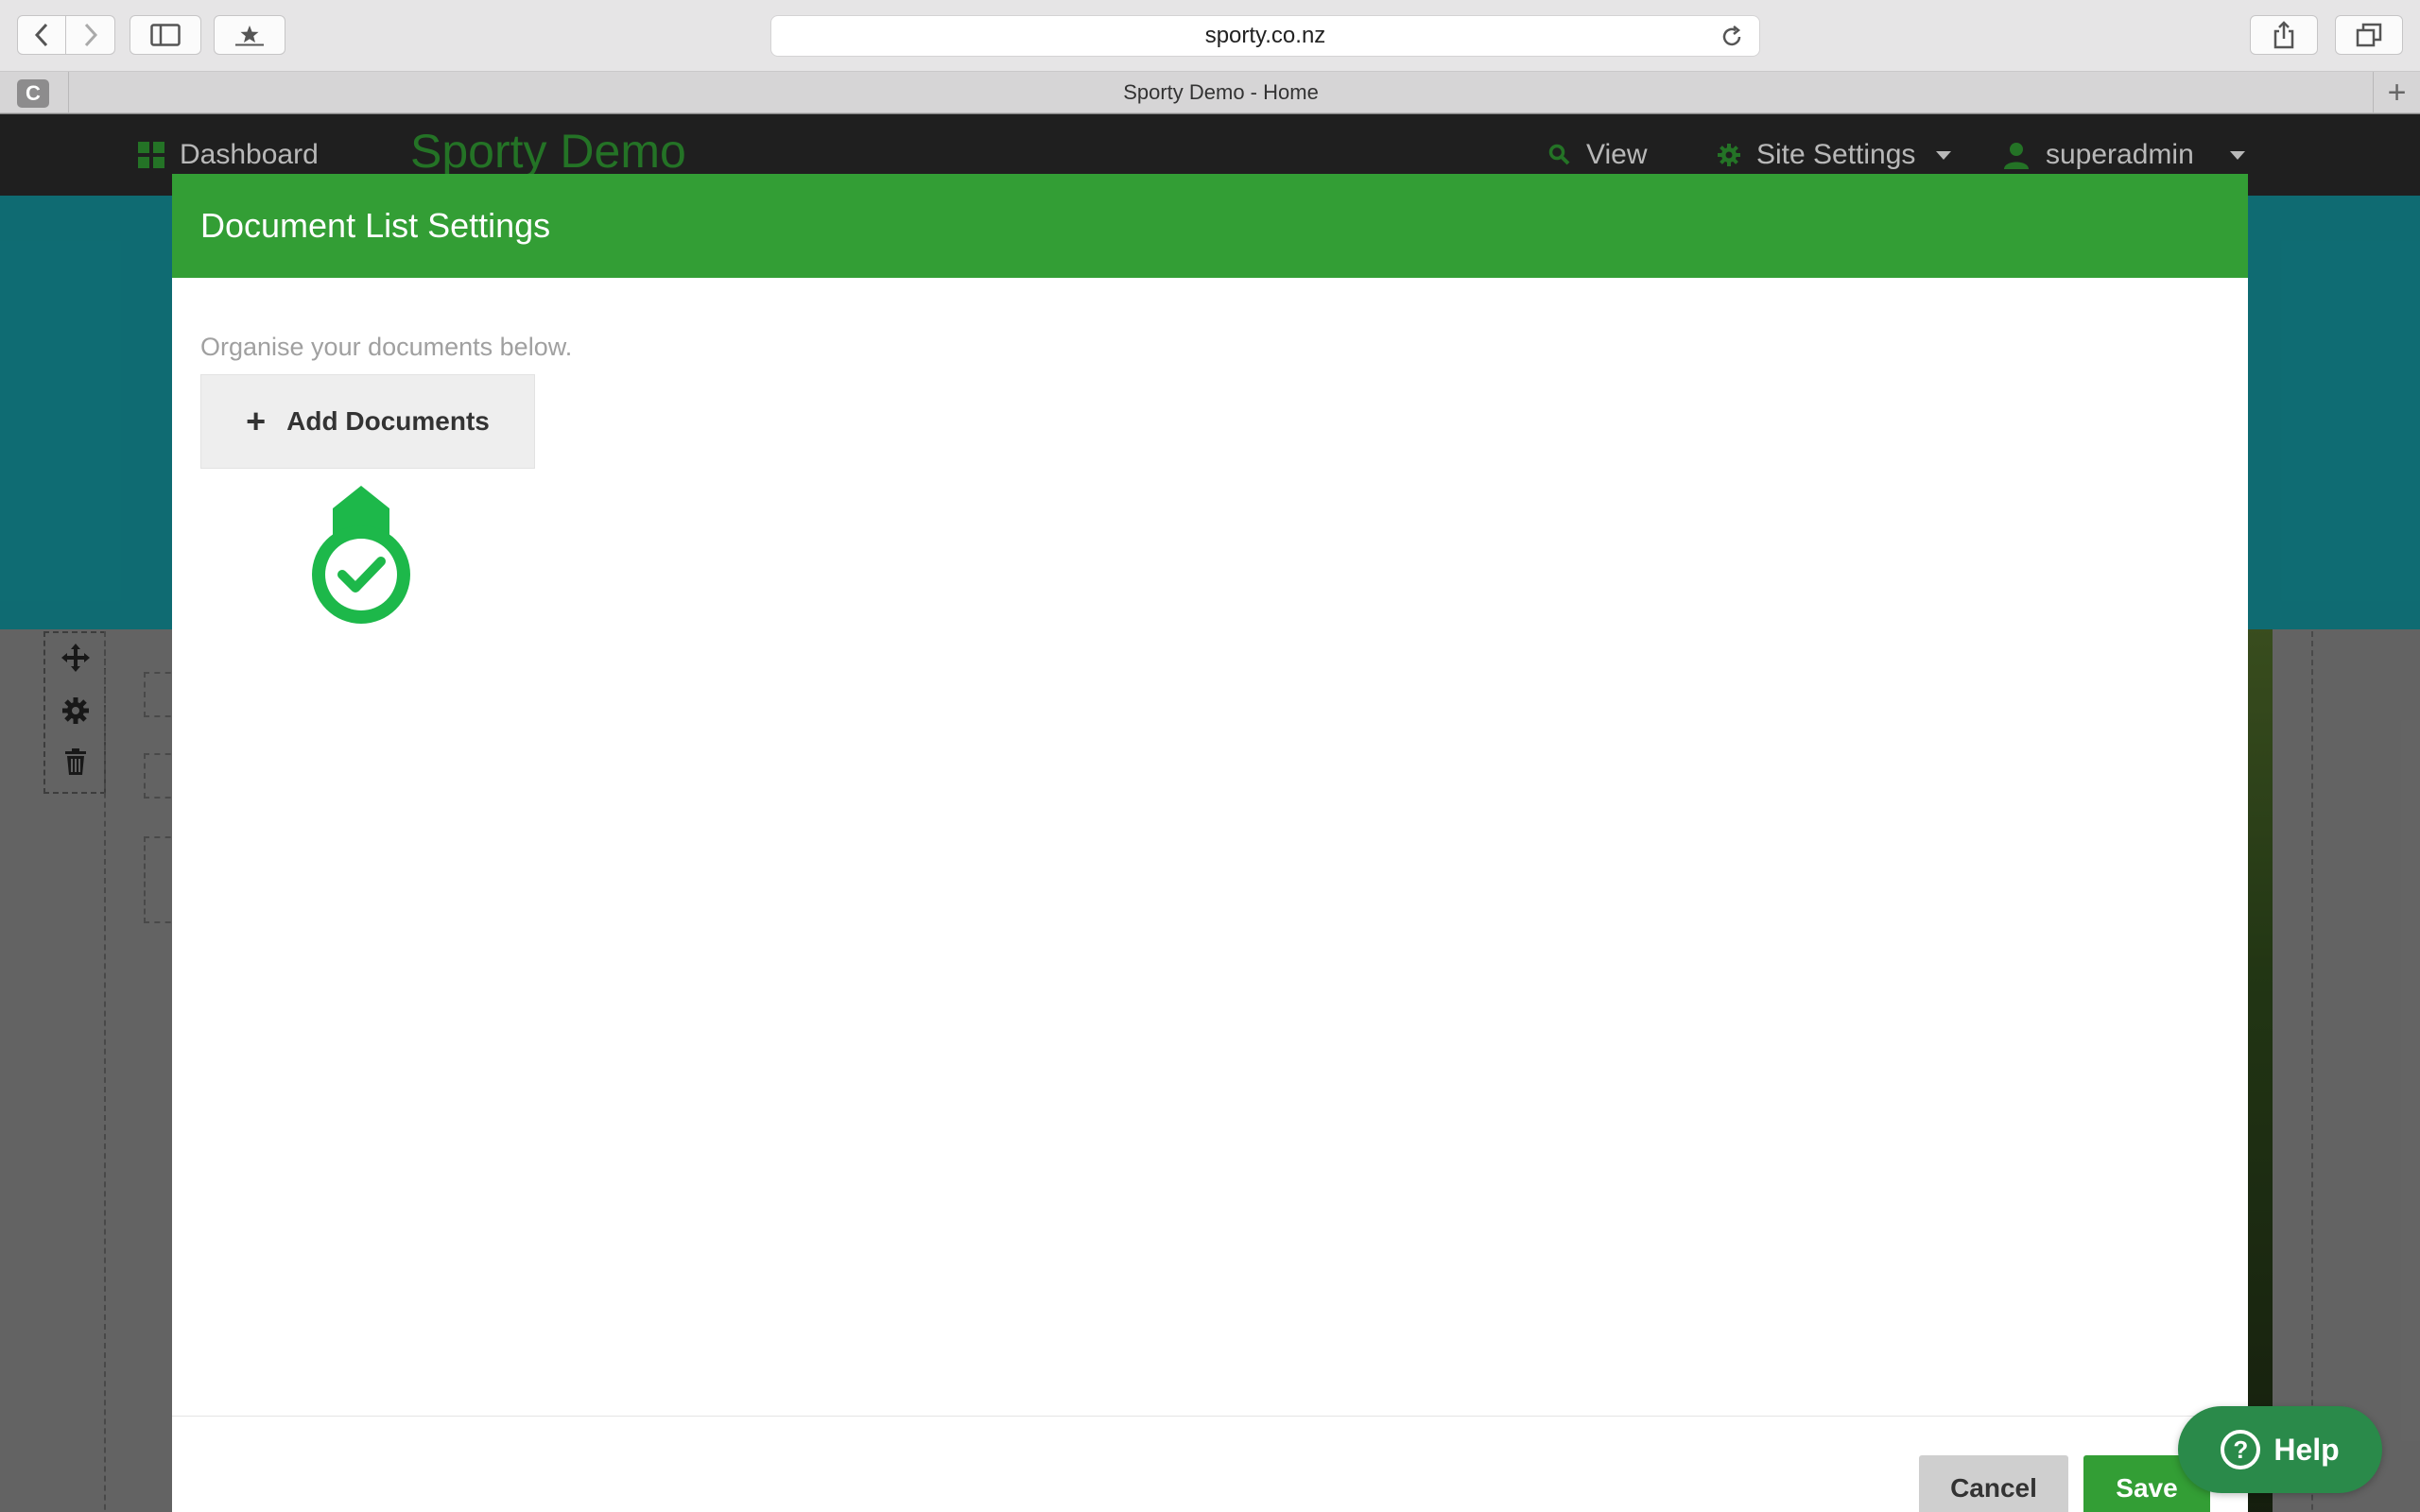 This screenshot has height=1512, width=2420. I want to click on forward-button, so click(91, 35).